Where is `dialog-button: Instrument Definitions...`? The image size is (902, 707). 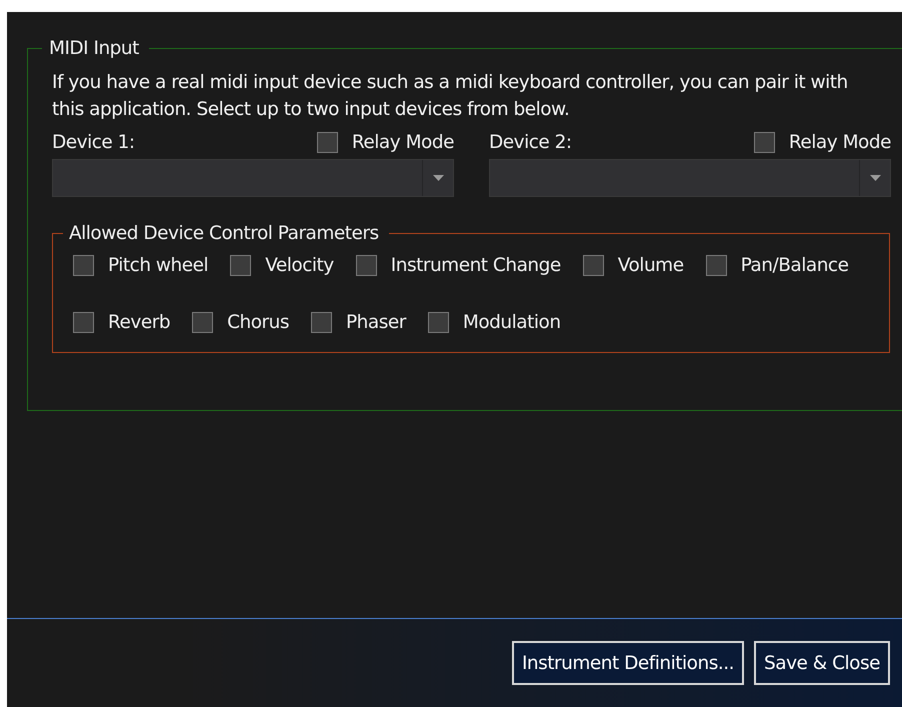 dialog-button: Instrument Definitions... is located at coordinates (628, 663).